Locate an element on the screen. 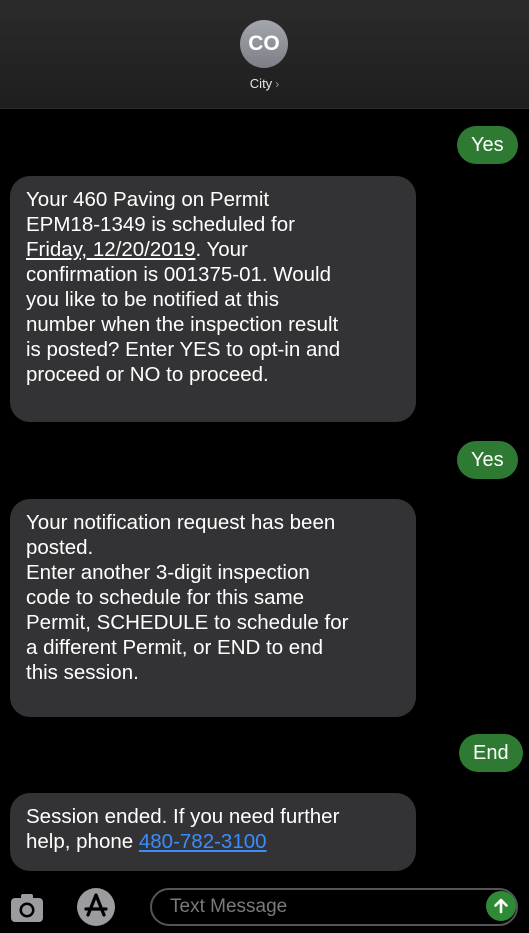 This screenshot has width=529, height=933. message-line: code to schedule for this same is located at coordinates (165, 597).